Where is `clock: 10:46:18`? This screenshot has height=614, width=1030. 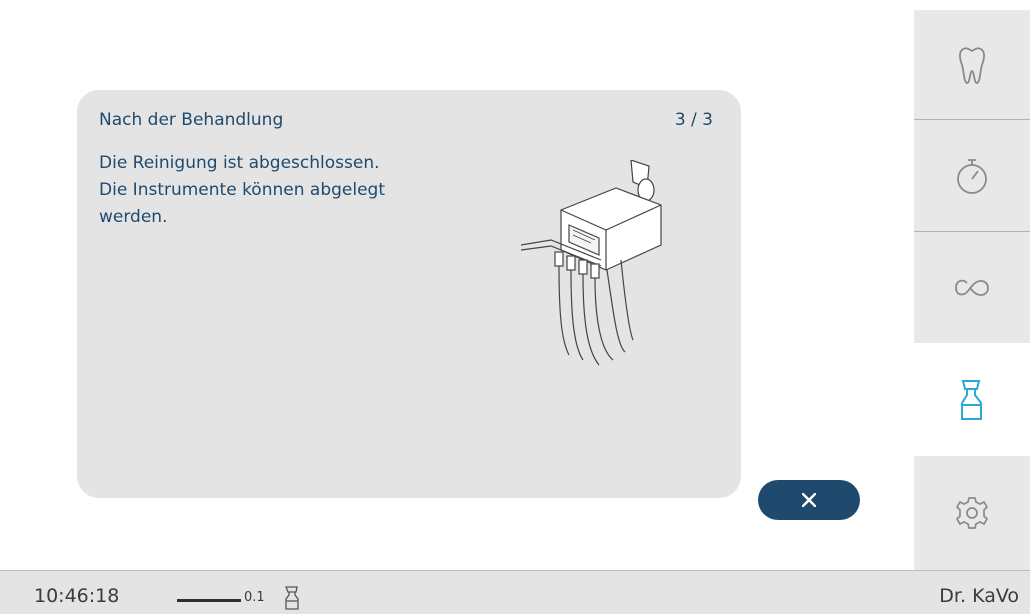 clock: 10:46:18 is located at coordinates (77, 596).